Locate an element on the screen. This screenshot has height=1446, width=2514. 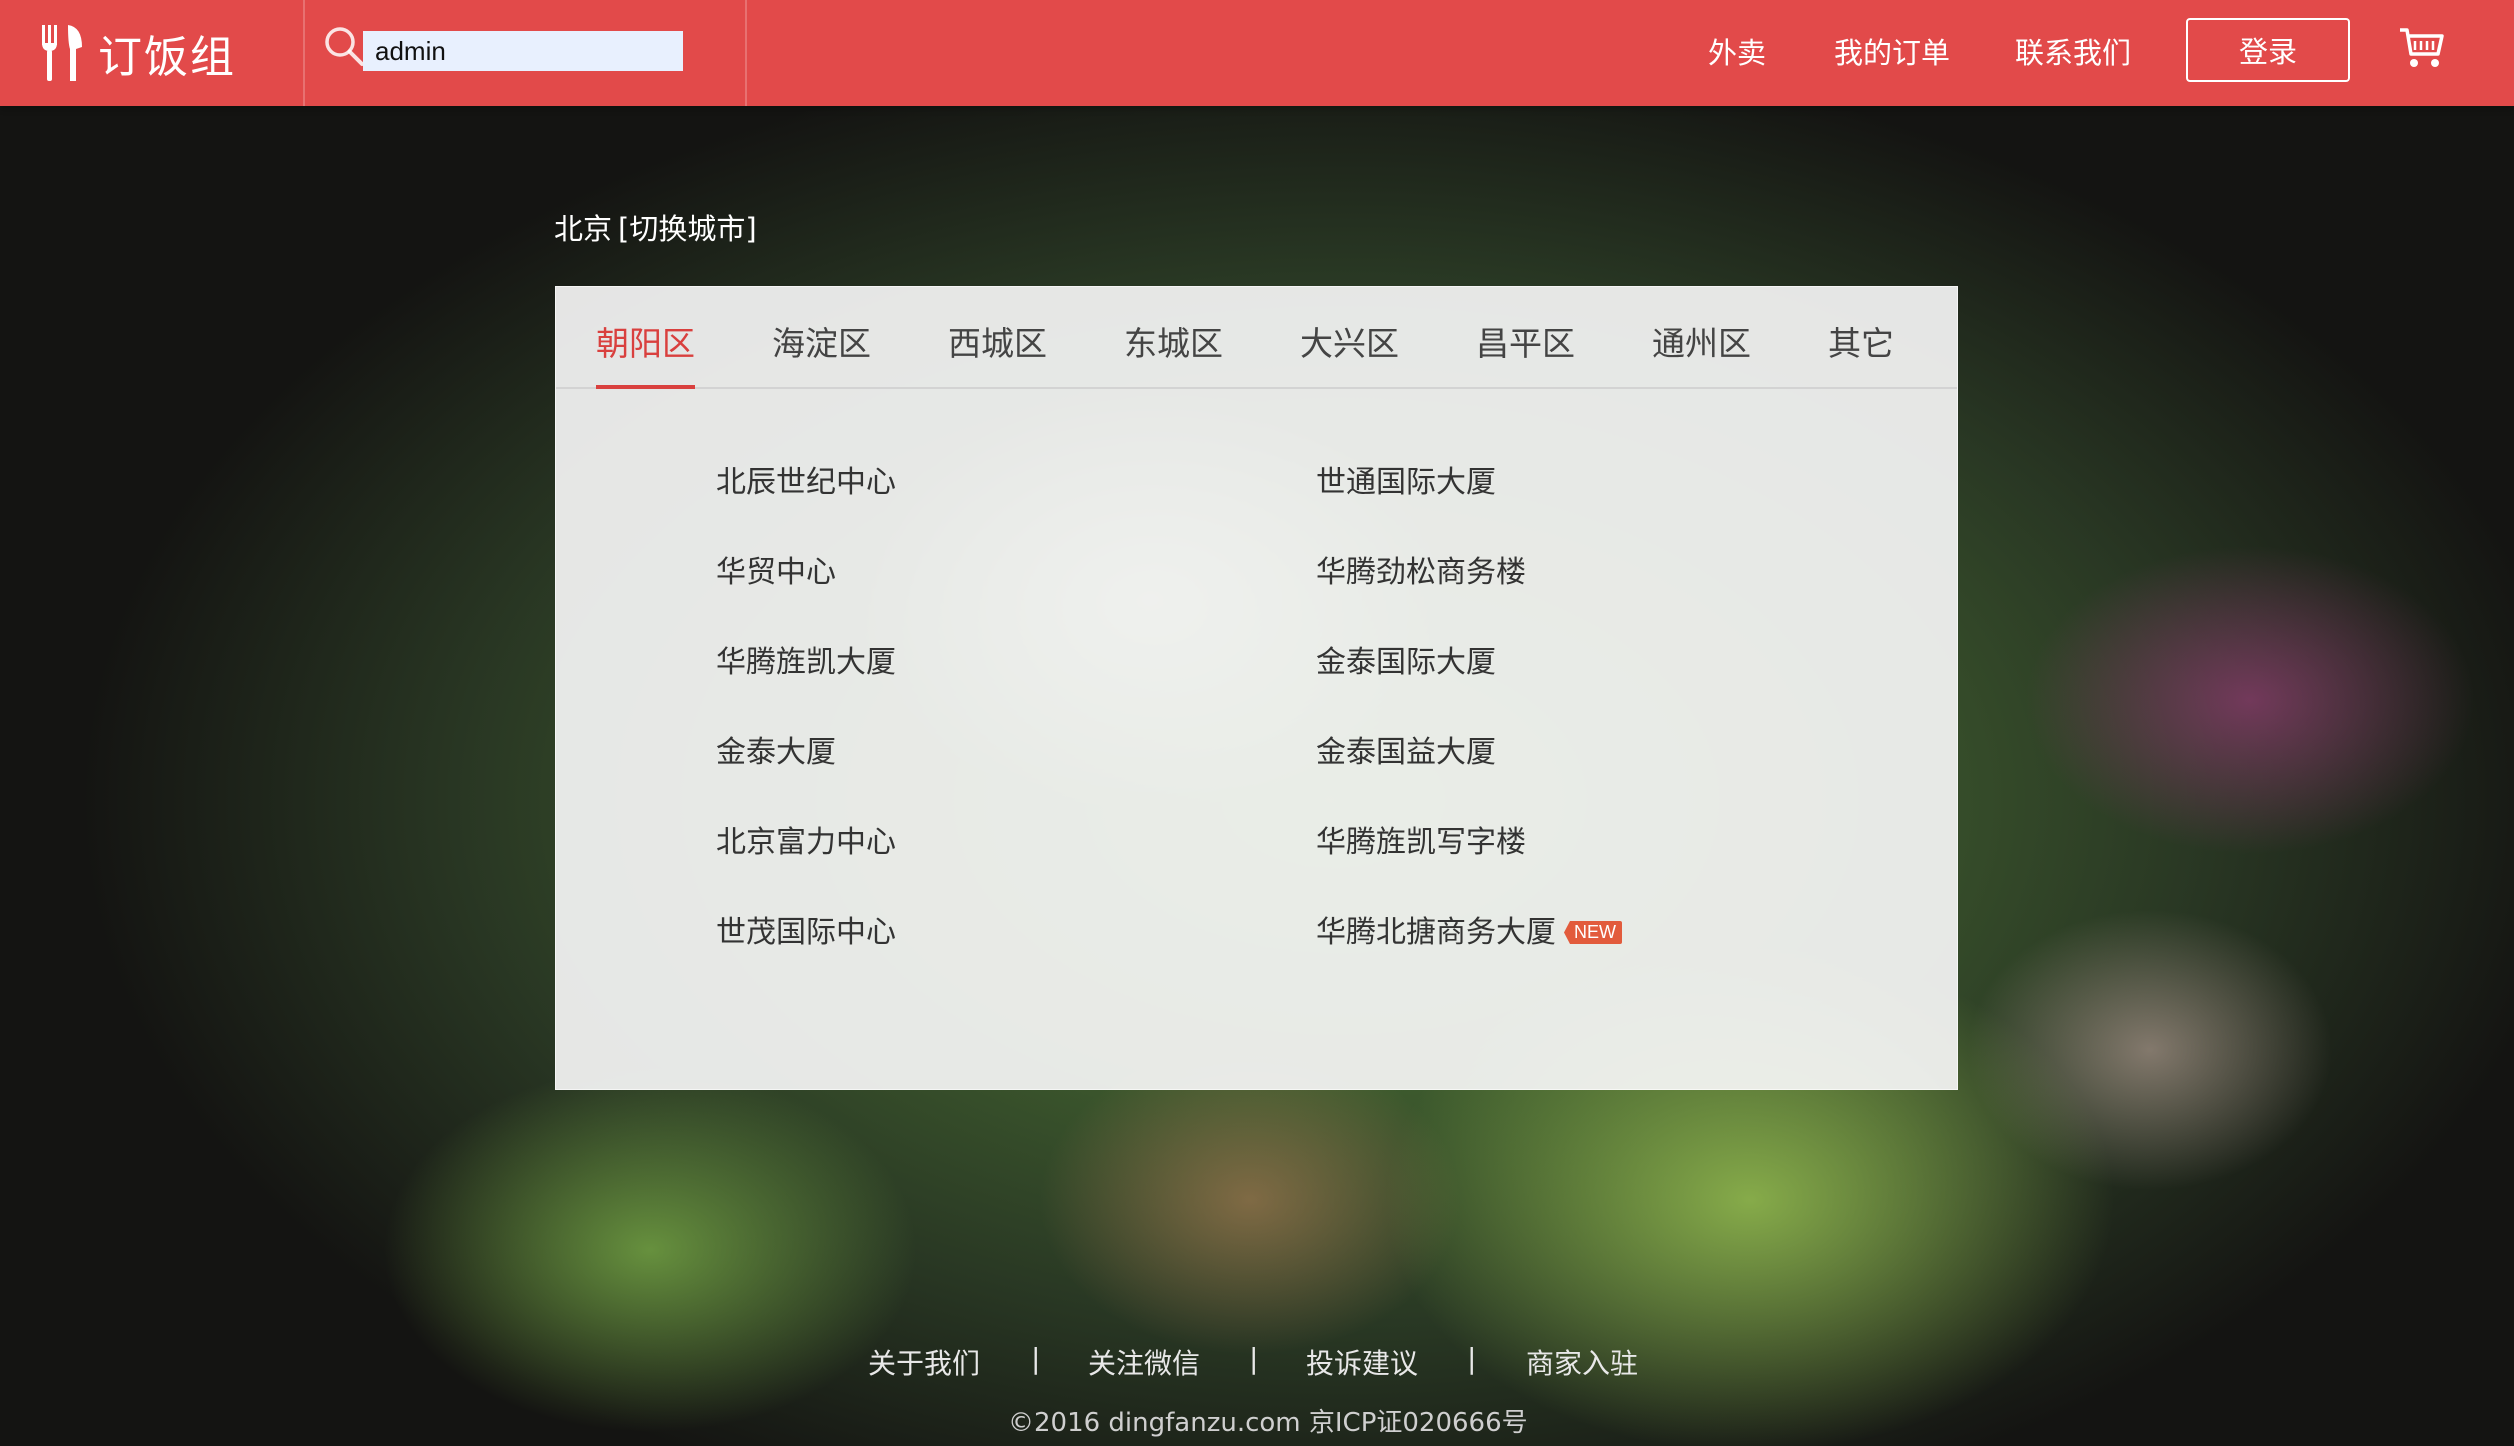
tab-changping: 昌平区 is located at coordinates (1525, 352).